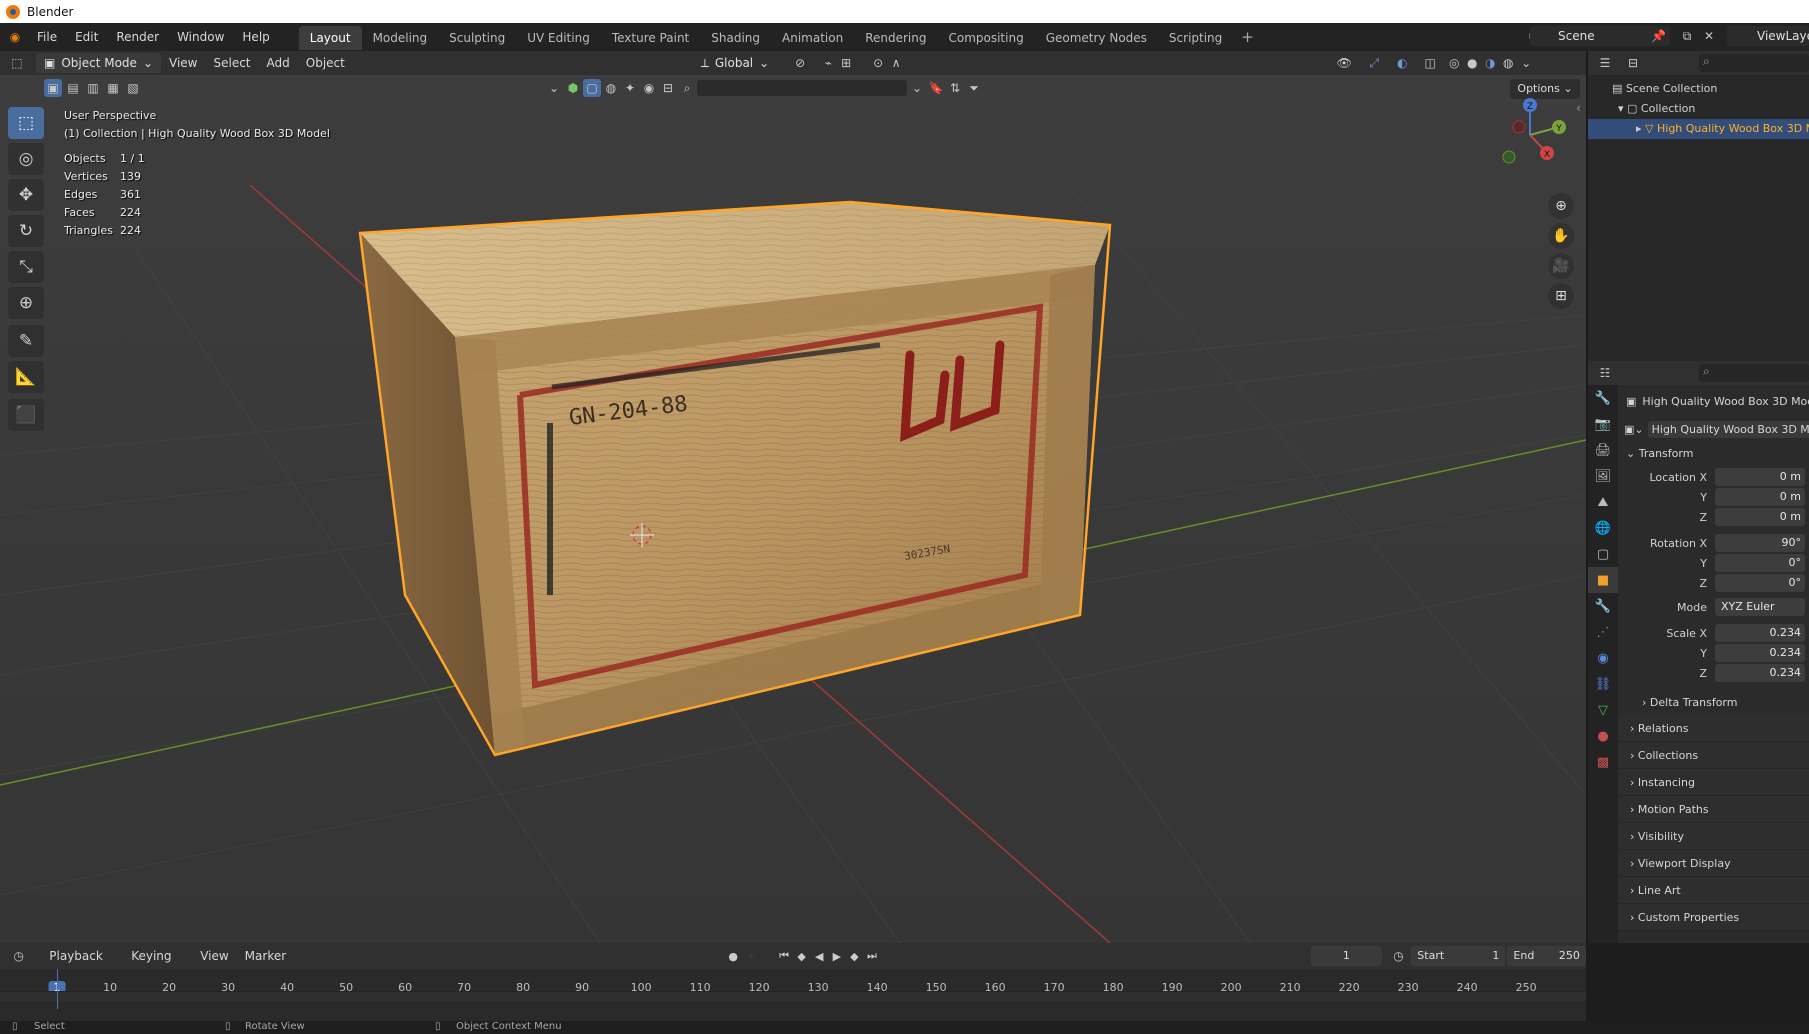 The image size is (1809, 1034). What do you see at coordinates (1578, 108) in the screenshot?
I see `sidebar-toggle-icon: ‹` at bounding box center [1578, 108].